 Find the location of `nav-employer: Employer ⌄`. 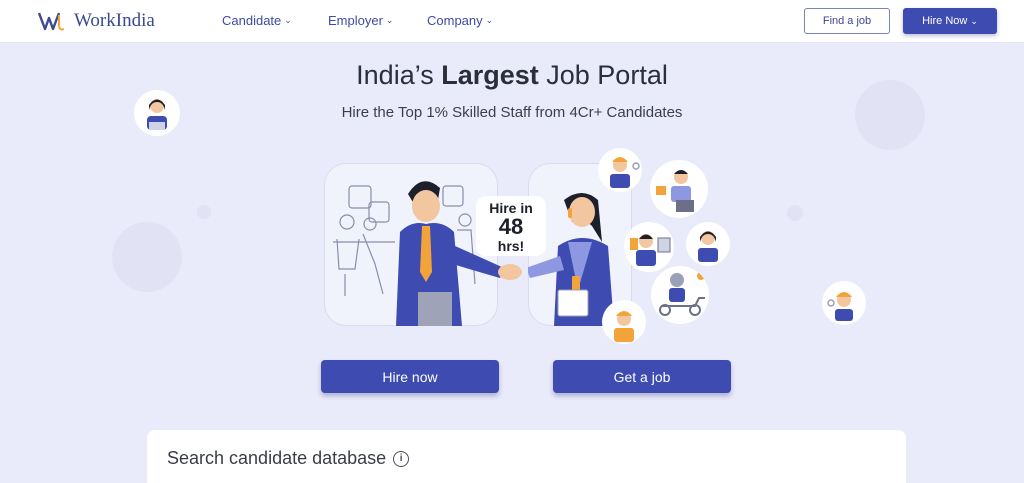

nav-employer: Employer ⌄ is located at coordinates (360, 20).